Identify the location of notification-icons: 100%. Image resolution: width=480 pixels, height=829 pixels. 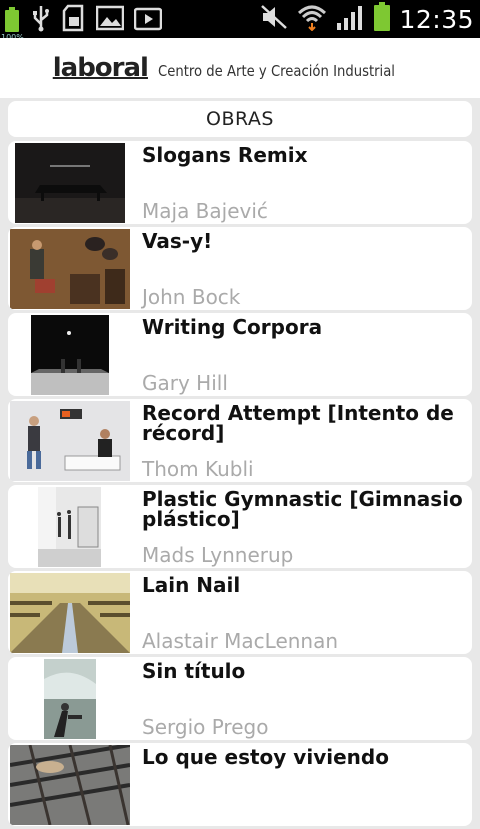
(82, 23).